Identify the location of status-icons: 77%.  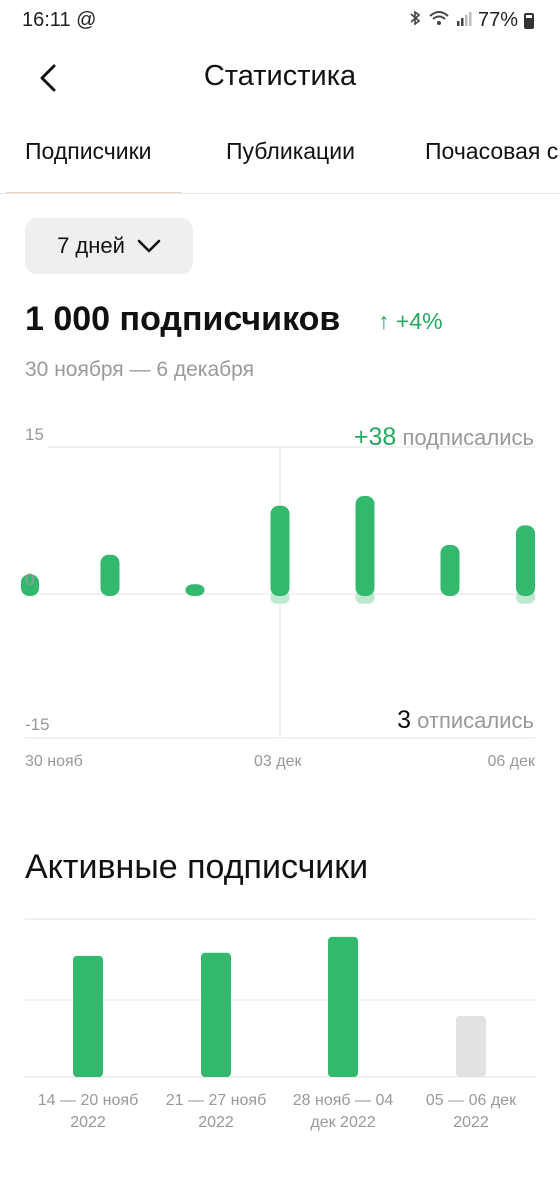
(471, 20).